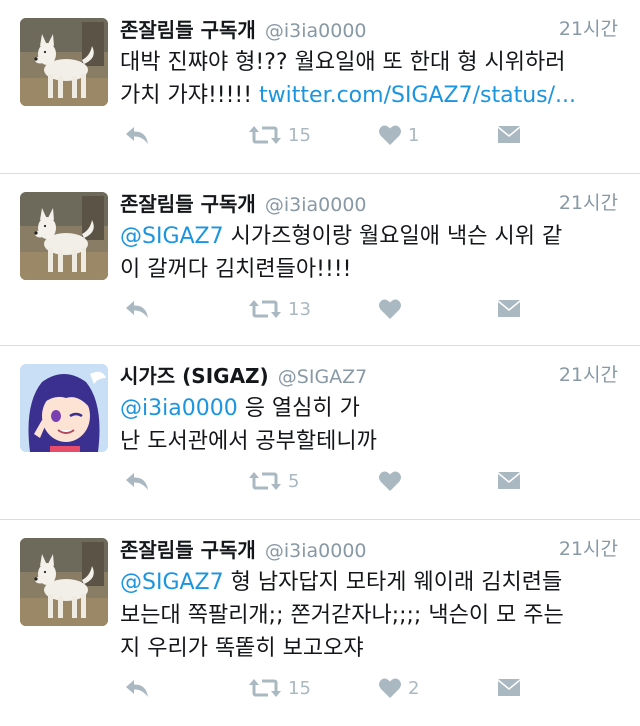 This screenshot has height=726, width=640. Describe the element at coordinates (369, 269) in the screenshot. I see `tweet-text-line: 이 갈꺼다 김치련들아!!!!` at that location.